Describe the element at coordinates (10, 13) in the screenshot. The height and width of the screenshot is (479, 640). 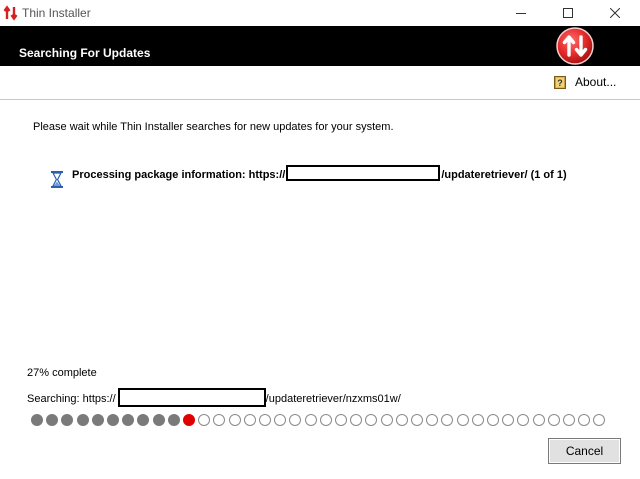
I see `app-logo-icon` at that location.